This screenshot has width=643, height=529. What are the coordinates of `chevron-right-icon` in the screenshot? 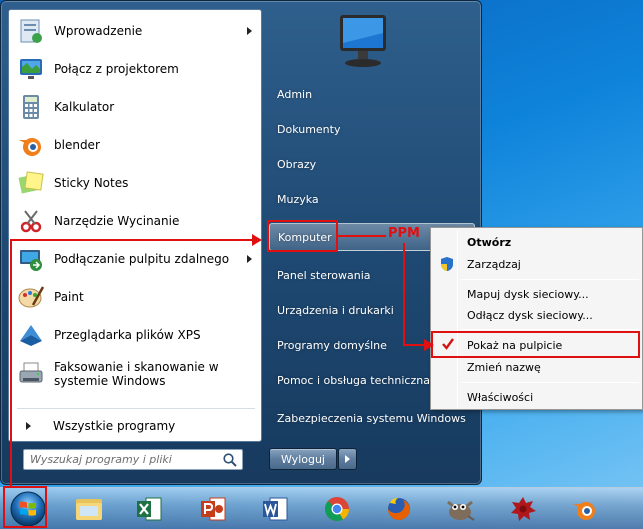 It's located at (347, 459).